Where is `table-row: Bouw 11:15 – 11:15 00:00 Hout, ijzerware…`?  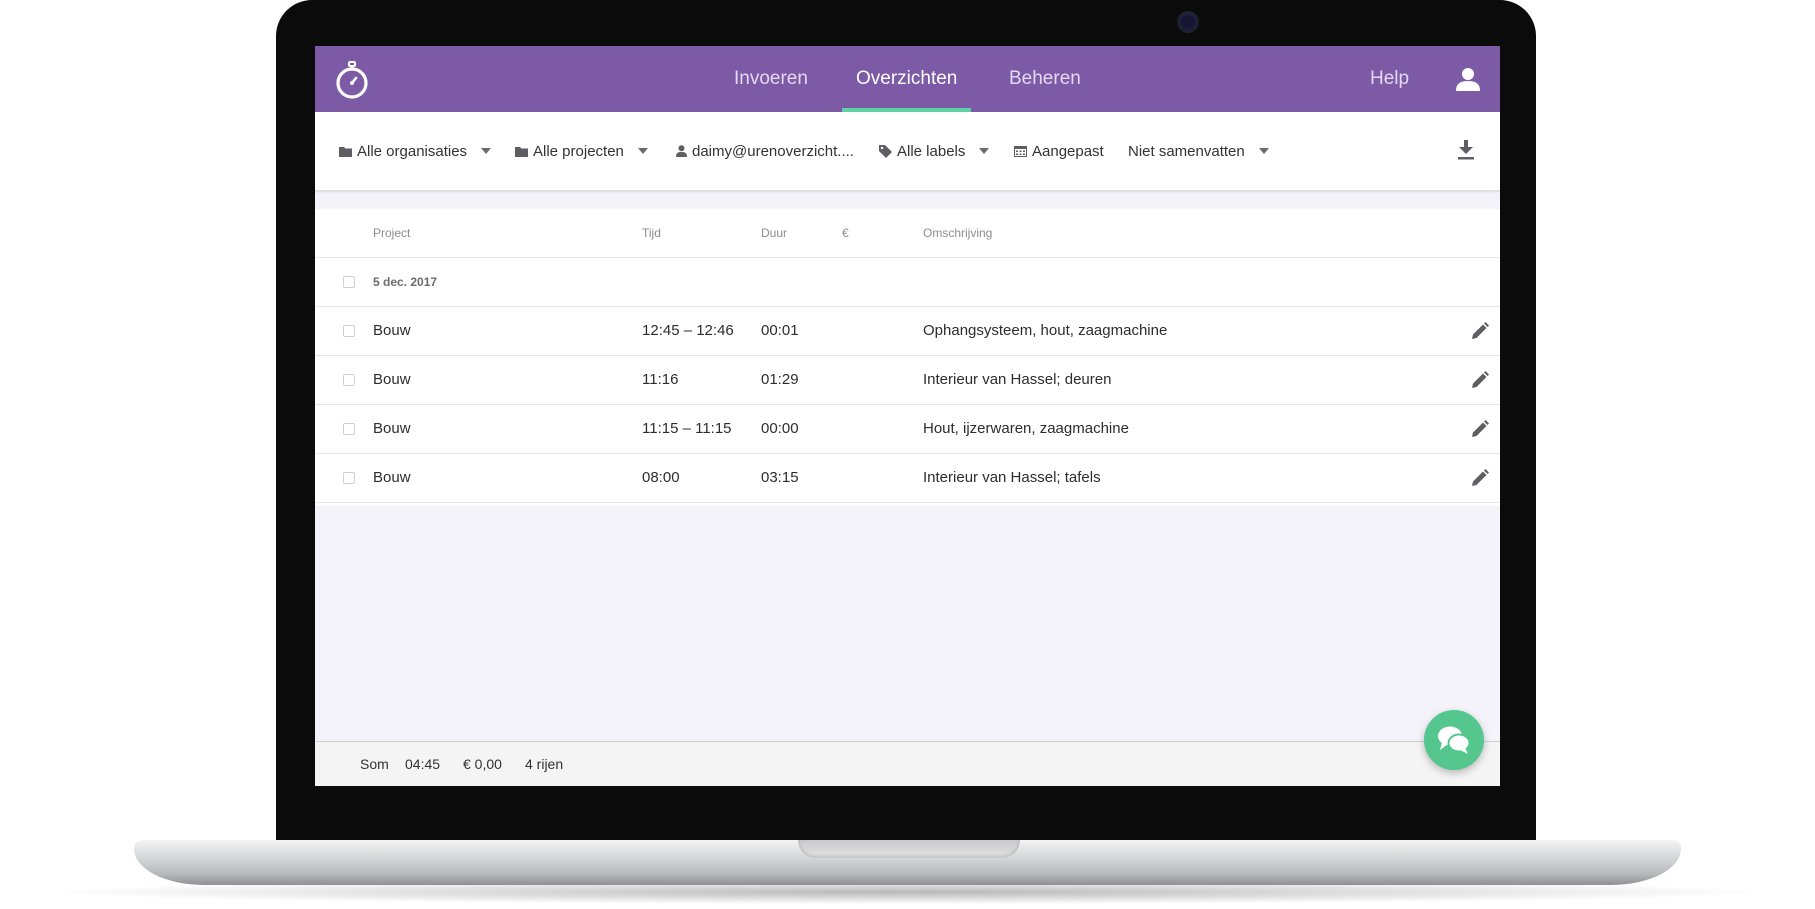 table-row: Bouw 11:15 – 11:15 00:00 Hout, ijzerware… is located at coordinates (907, 429).